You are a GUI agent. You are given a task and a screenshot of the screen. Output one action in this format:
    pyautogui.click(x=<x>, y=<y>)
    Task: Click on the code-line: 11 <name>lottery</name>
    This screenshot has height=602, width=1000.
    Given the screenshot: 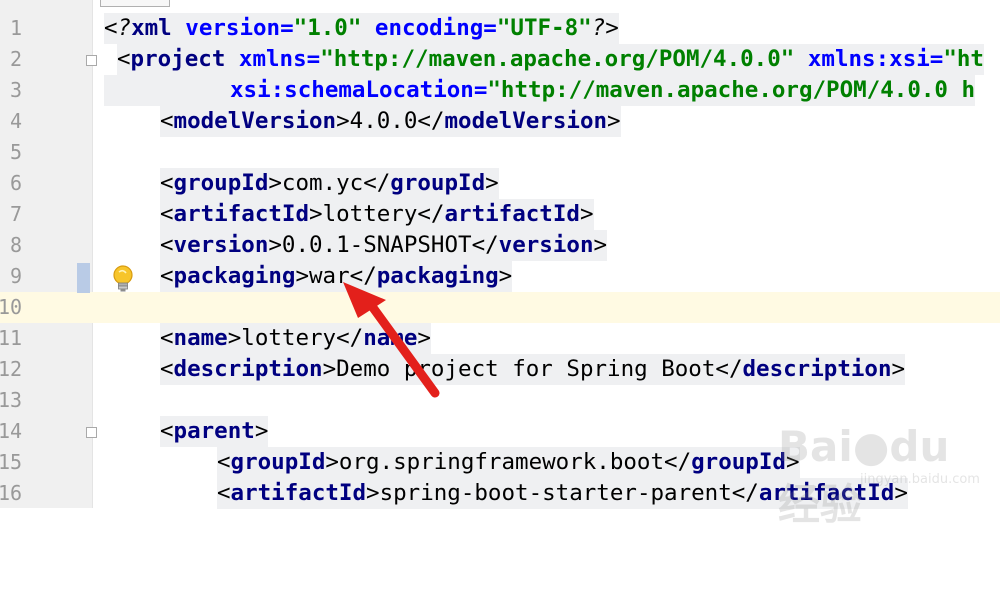 What is the action you would take?
    pyautogui.click(x=500, y=338)
    